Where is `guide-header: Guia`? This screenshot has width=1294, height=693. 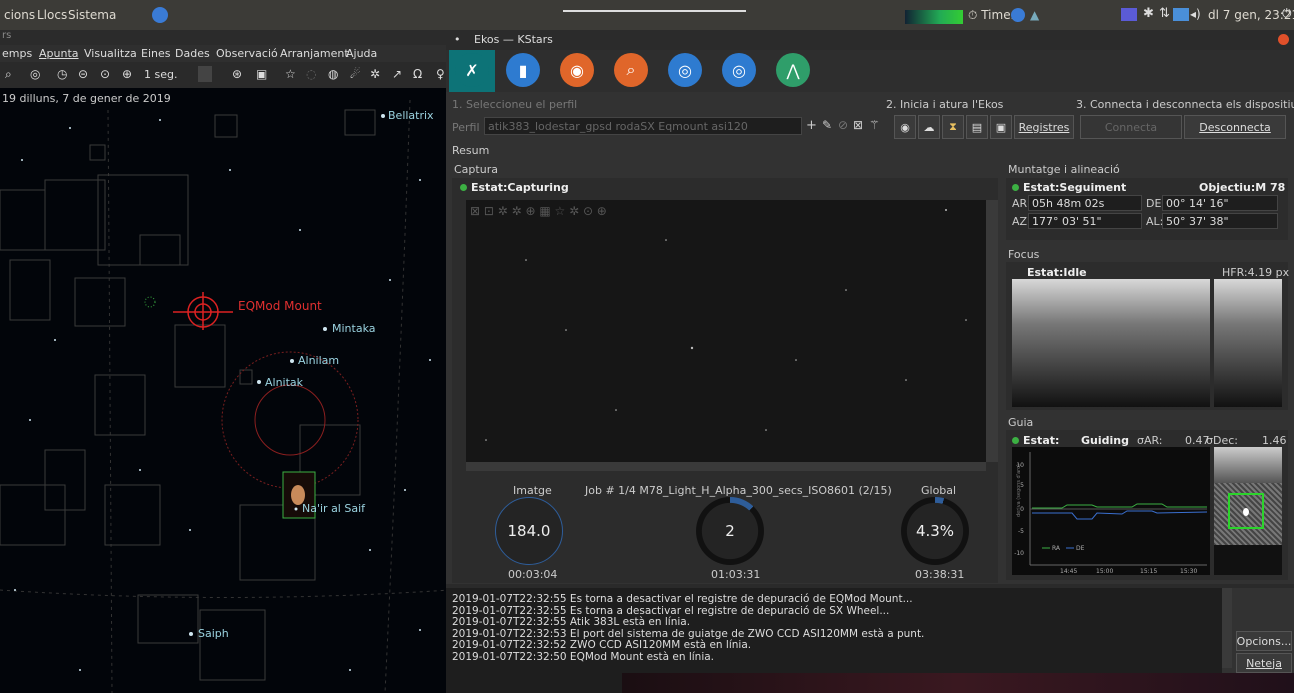
guide-header: Guia is located at coordinates (1021, 422).